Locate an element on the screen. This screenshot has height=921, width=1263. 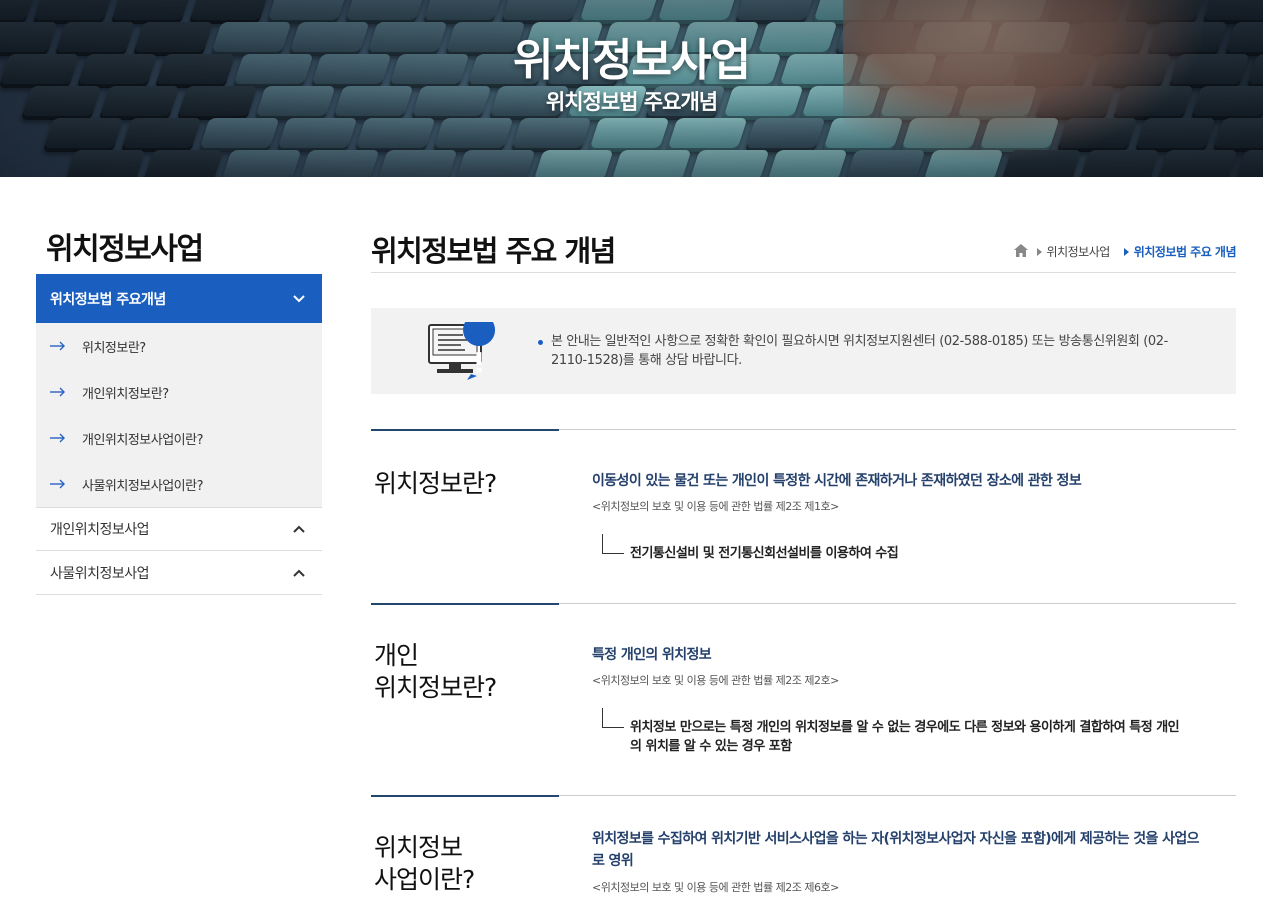
breadcrumb-item: 위치정보사업 is located at coordinates (1079, 251).